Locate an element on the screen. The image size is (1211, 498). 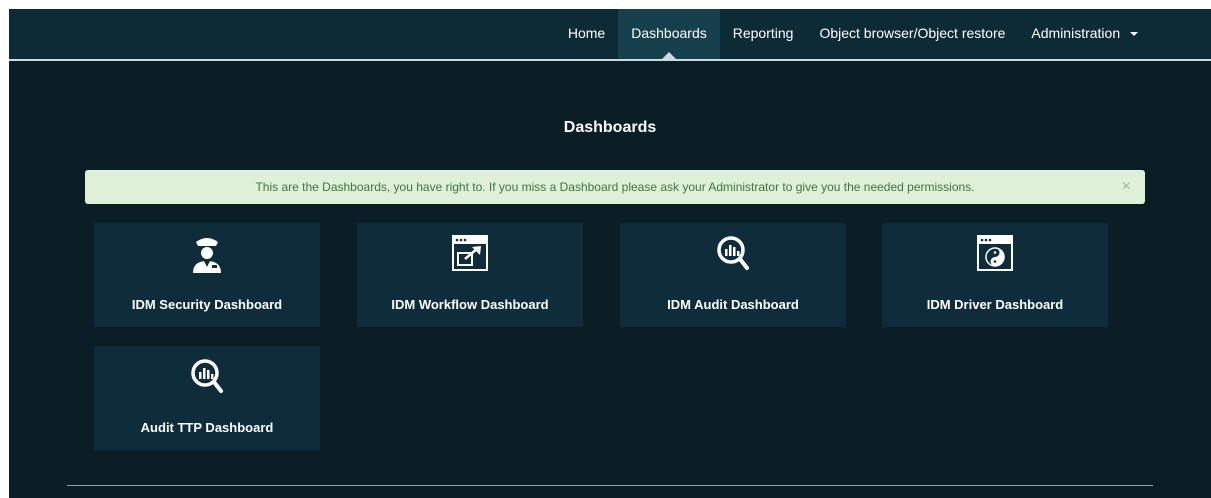
nav-home-label: Home is located at coordinates (586, 33).